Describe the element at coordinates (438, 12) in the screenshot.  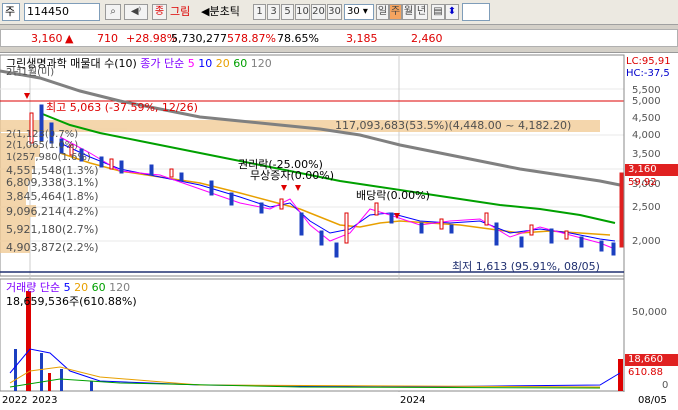
I see `options-icon: ▤` at that location.